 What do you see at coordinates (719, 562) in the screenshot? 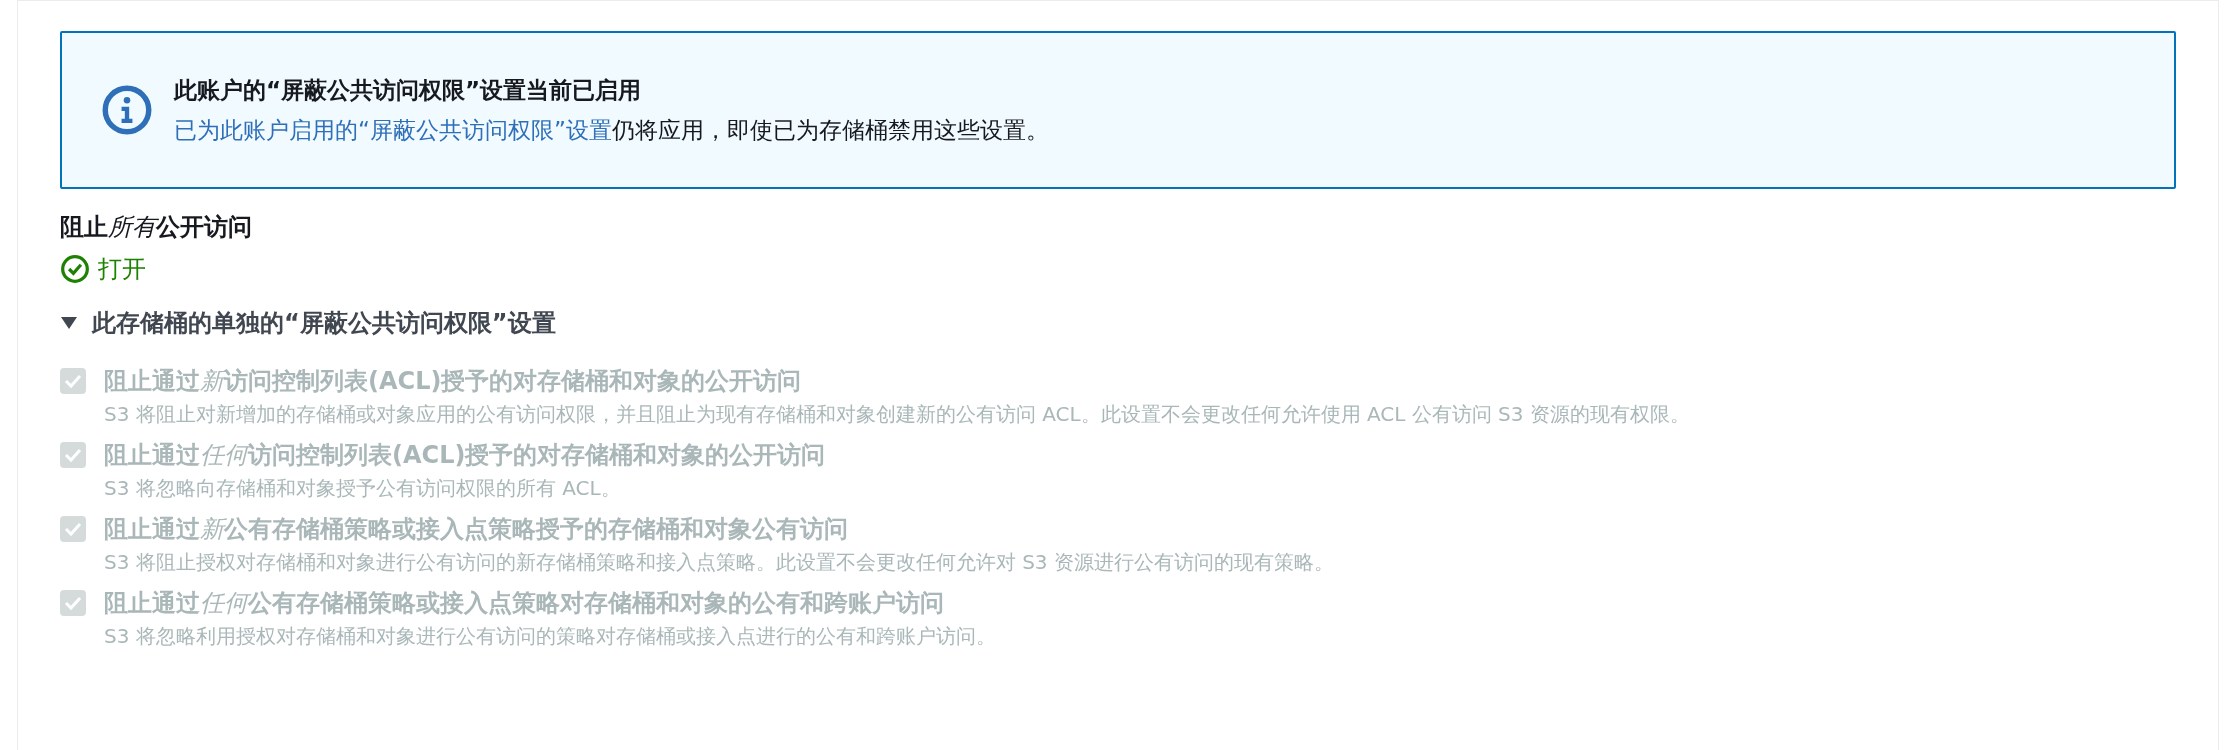
I see `option-description: S3 将阻止授权对存储桶和对象进行公有访问的新存储桶策略和接入点策略。此设置不会更改任何允许对 S3 资源进行公有访问的现有策略。` at bounding box center [719, 562].